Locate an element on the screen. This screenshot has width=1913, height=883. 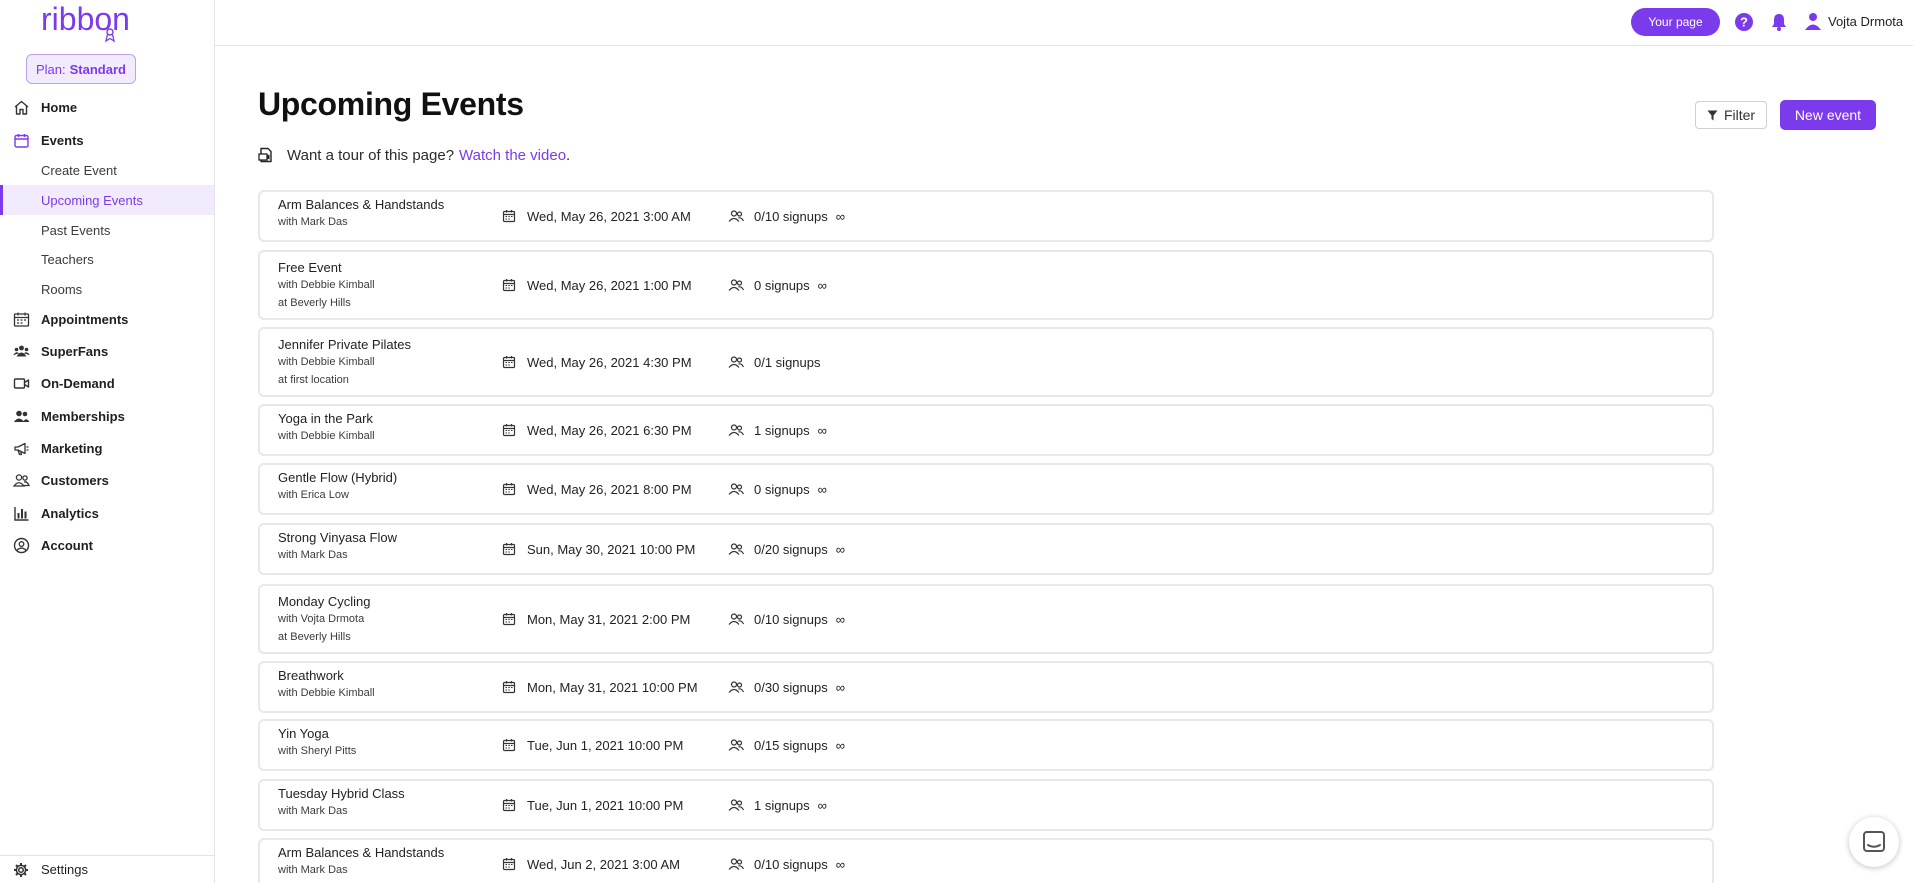
sidebar-item-on-demand: On-Demand is located at coordinates (107, 383).